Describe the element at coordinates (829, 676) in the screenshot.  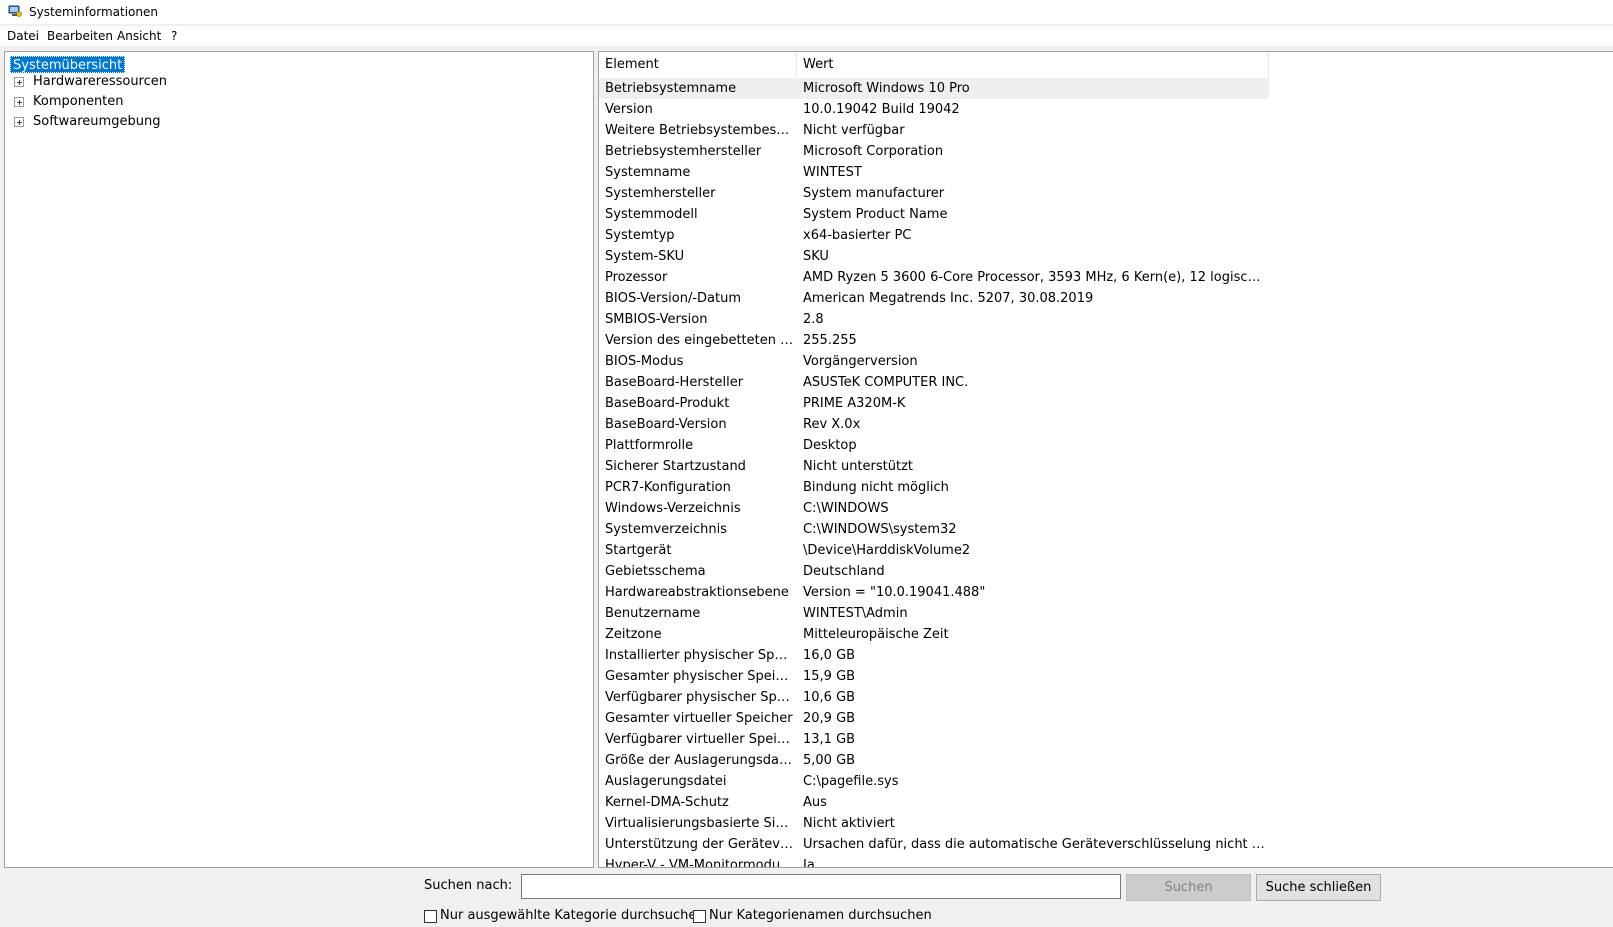
I see `row-value-cell: 15,9 GB` at that location.